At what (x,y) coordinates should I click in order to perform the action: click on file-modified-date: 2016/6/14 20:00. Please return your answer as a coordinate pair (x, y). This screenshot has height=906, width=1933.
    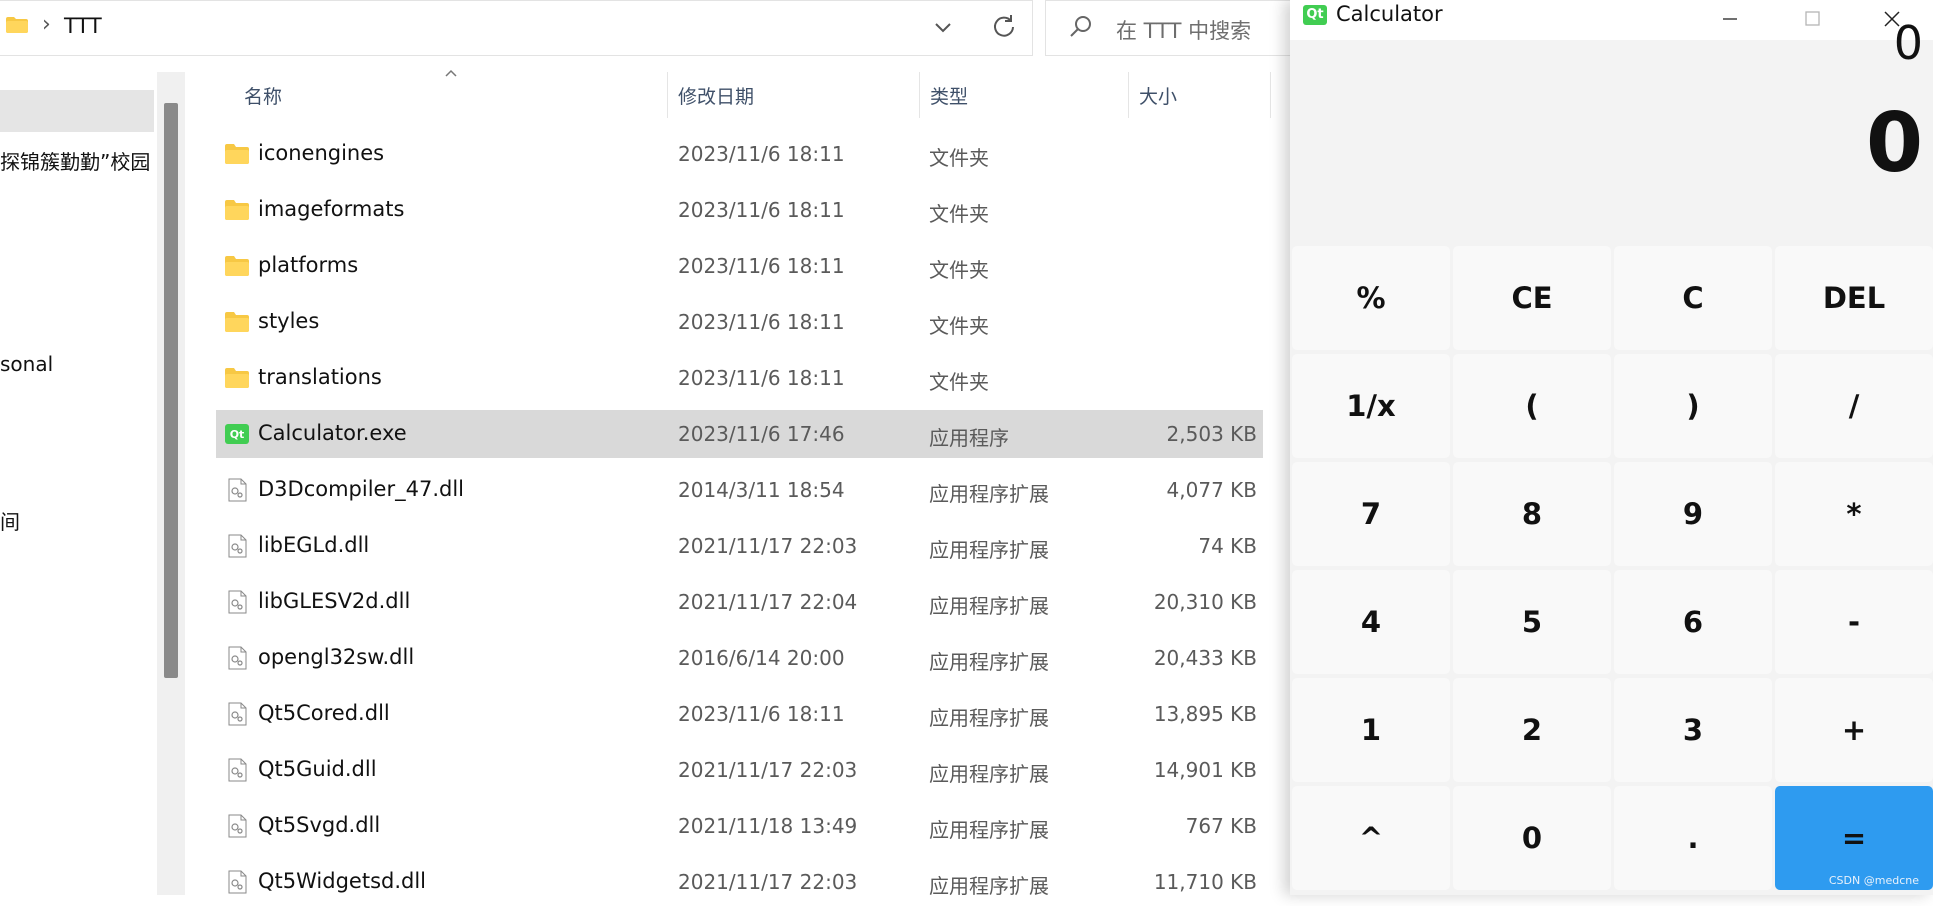
    Looking at the image, I should click on (761, 658).